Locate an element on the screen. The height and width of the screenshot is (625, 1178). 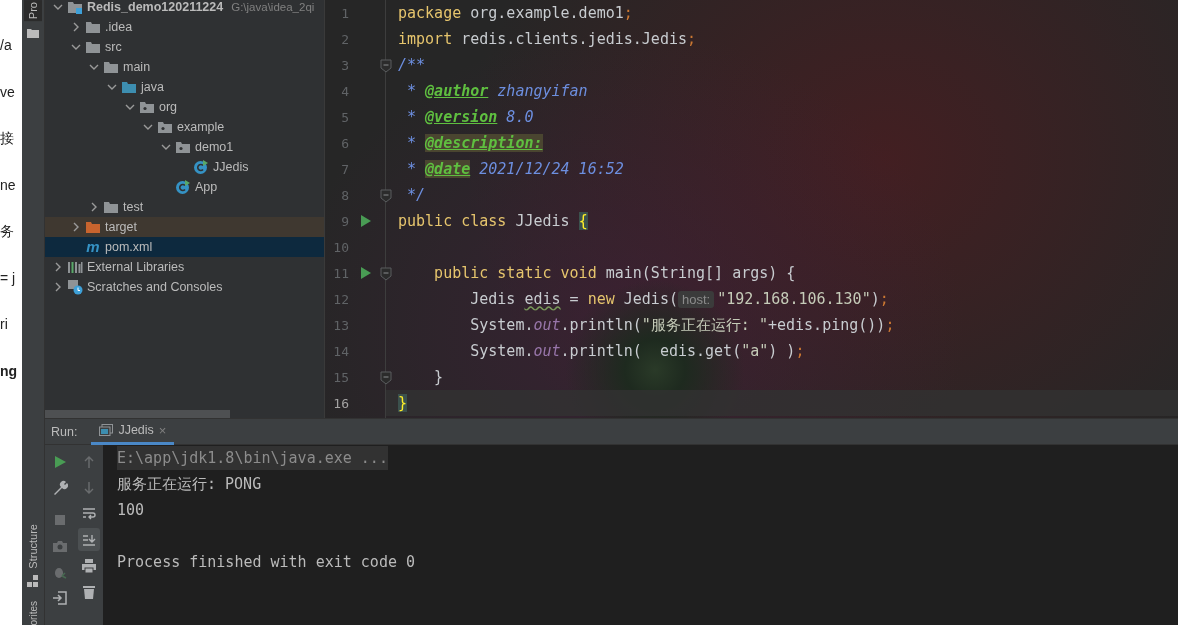
tree-item: .idea is located at coordinates (184, 27).